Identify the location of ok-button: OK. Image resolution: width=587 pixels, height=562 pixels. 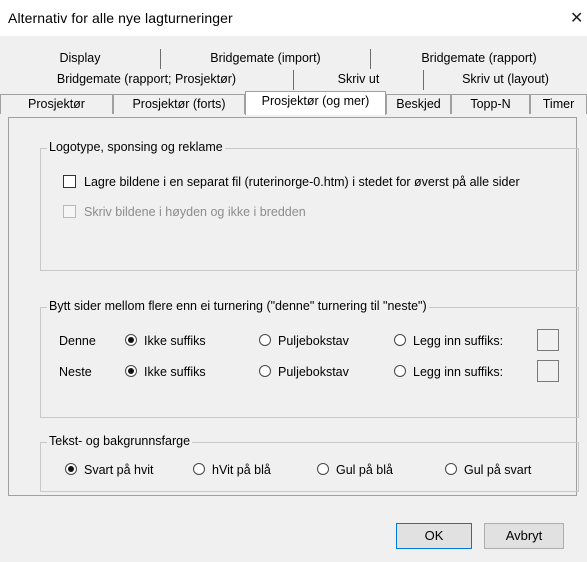
(434, 536).